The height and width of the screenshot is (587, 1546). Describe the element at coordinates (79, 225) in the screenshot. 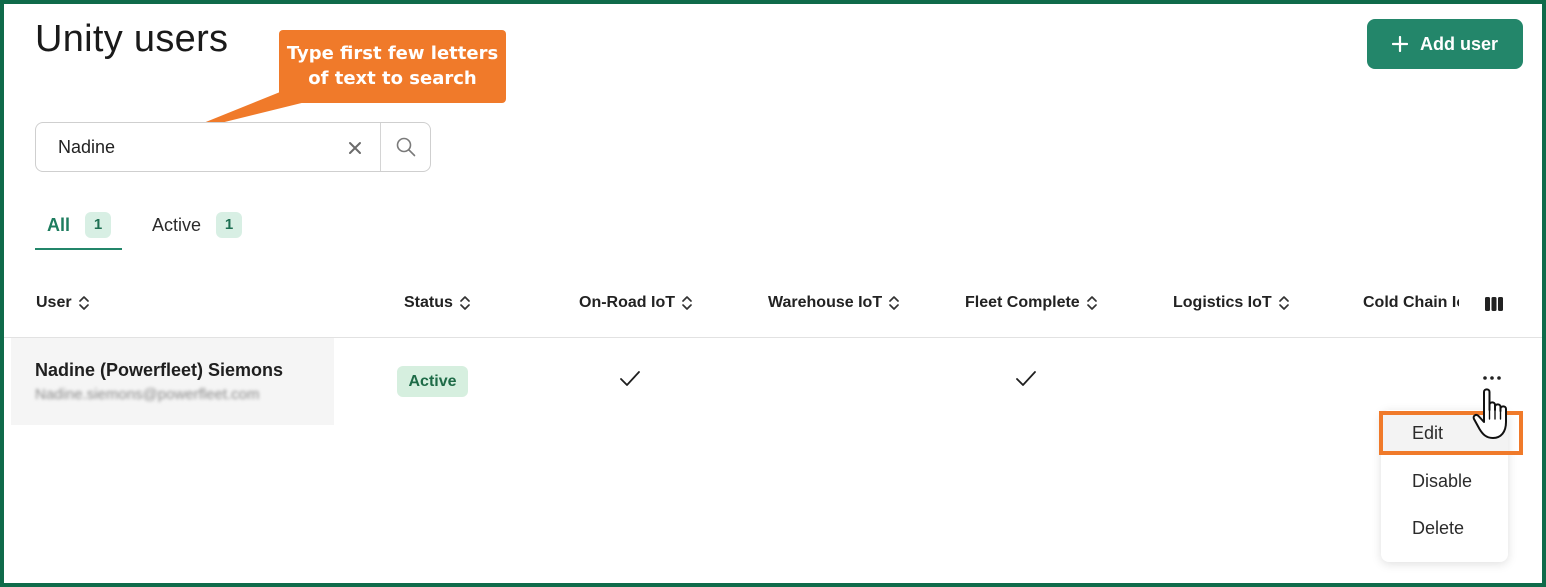

I see `tab-all: All 1` at that location.